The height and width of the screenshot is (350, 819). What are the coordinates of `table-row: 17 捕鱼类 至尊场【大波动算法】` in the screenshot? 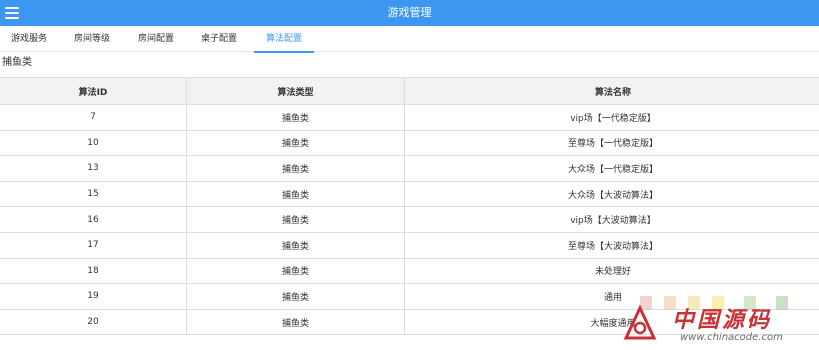 It's located at (409, 245).